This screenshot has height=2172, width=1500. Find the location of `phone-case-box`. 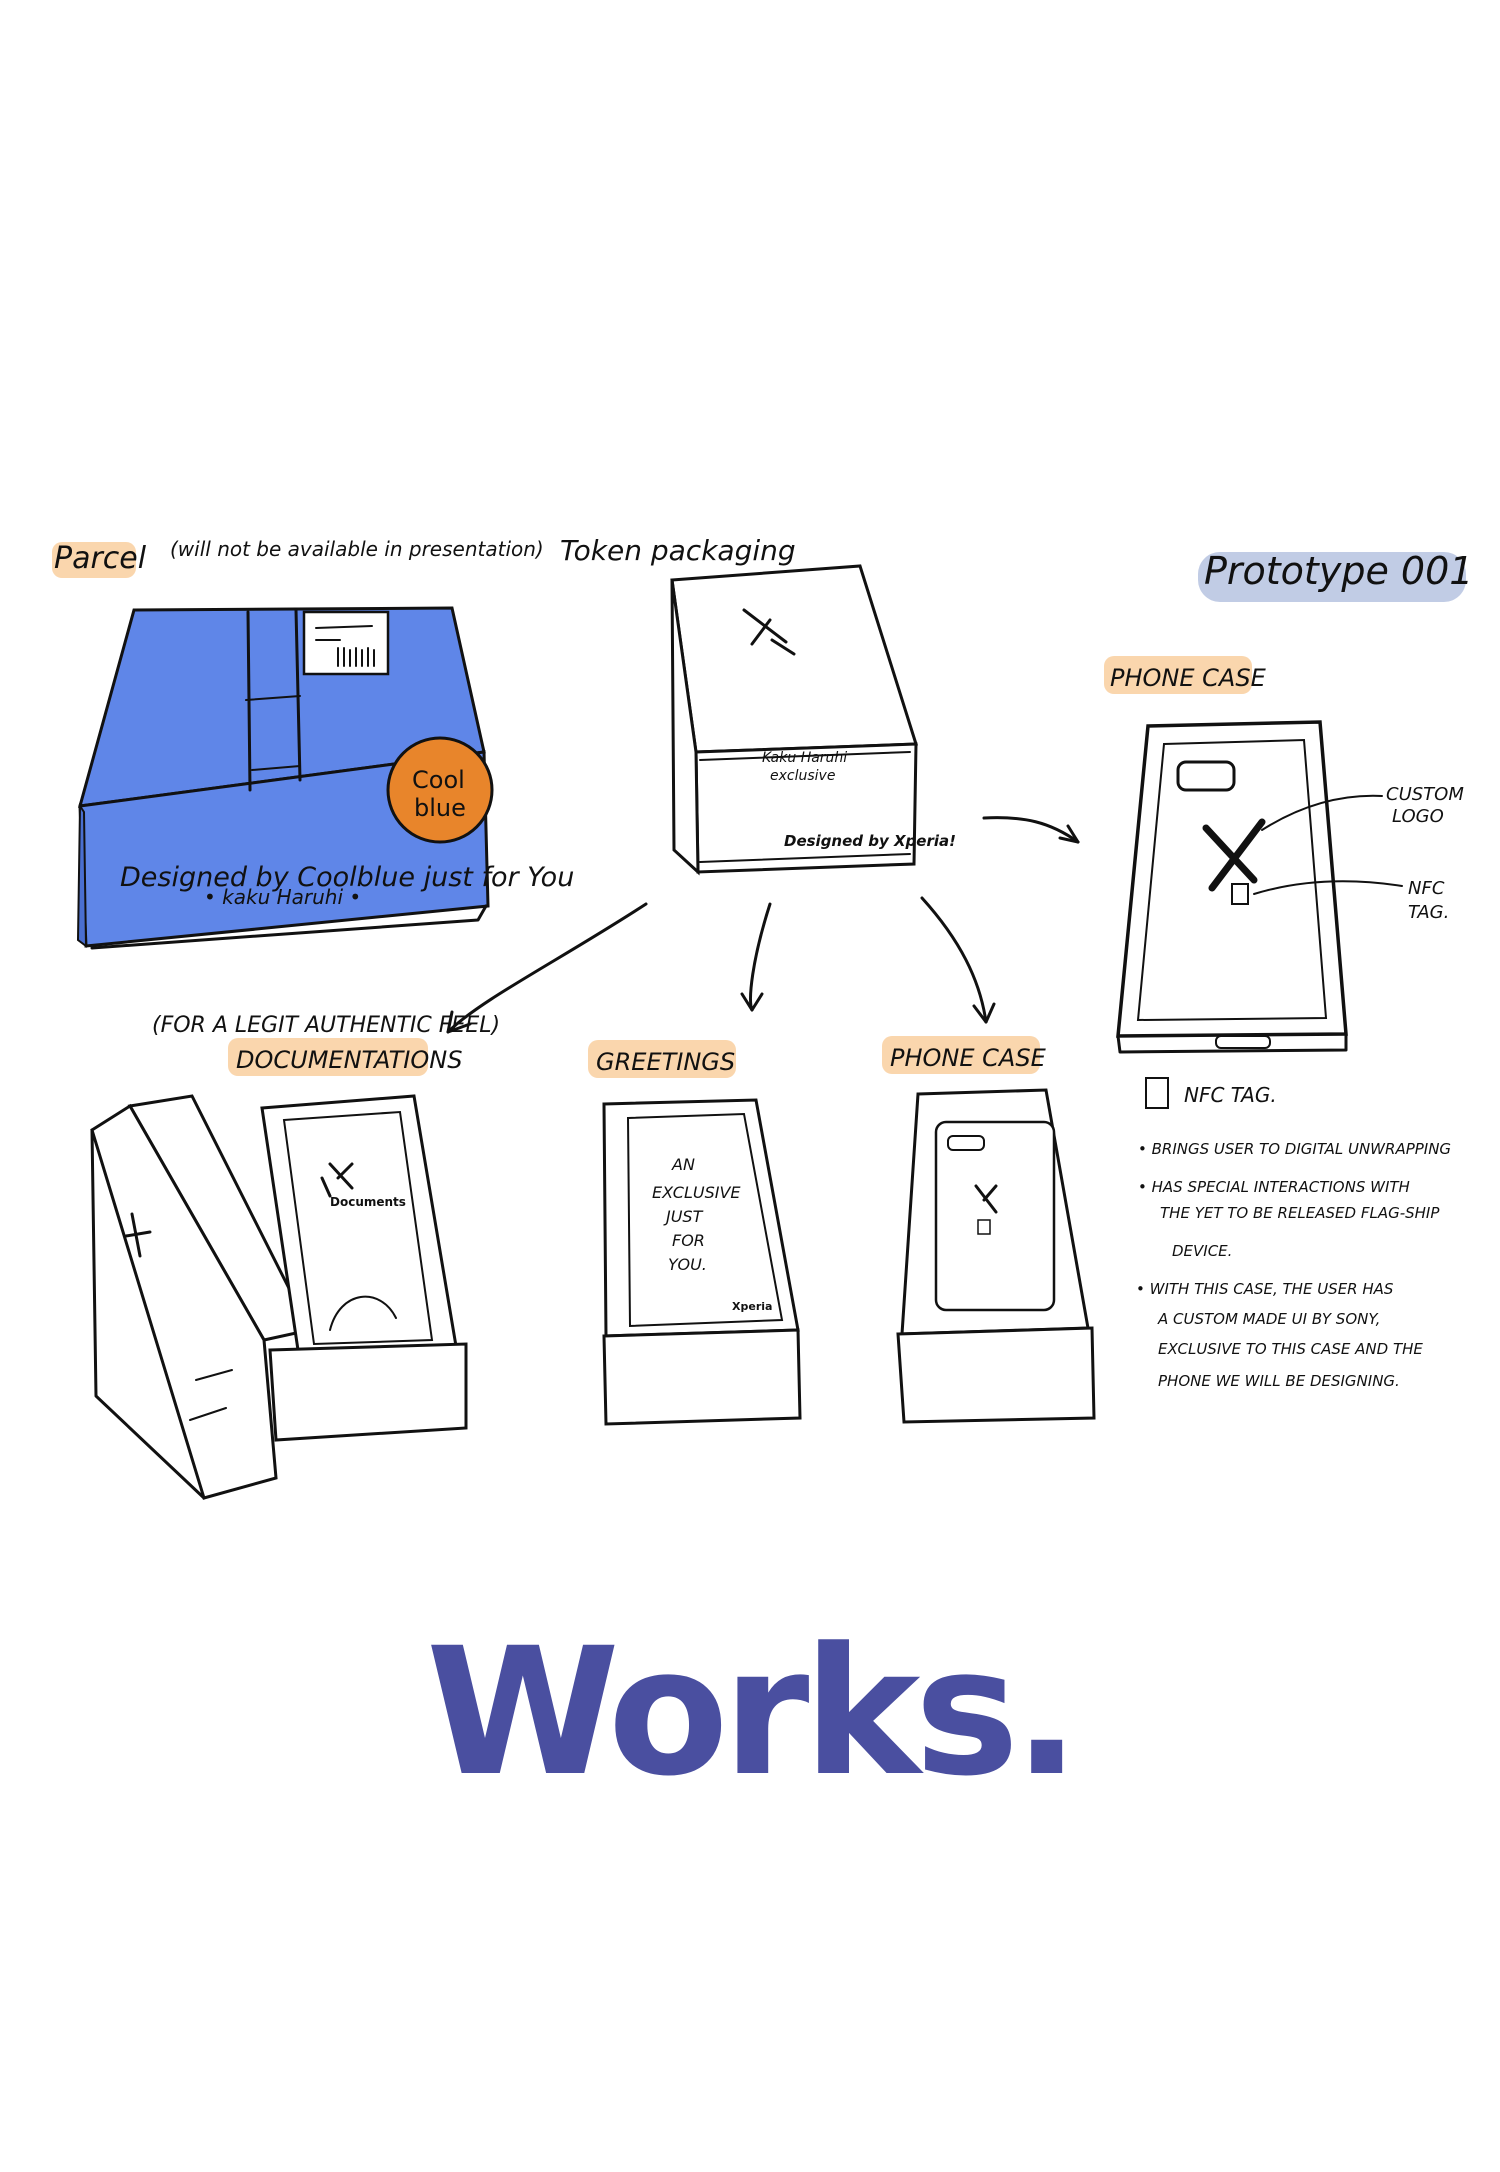

phone-case-box is located at coordinates (996, 1256).